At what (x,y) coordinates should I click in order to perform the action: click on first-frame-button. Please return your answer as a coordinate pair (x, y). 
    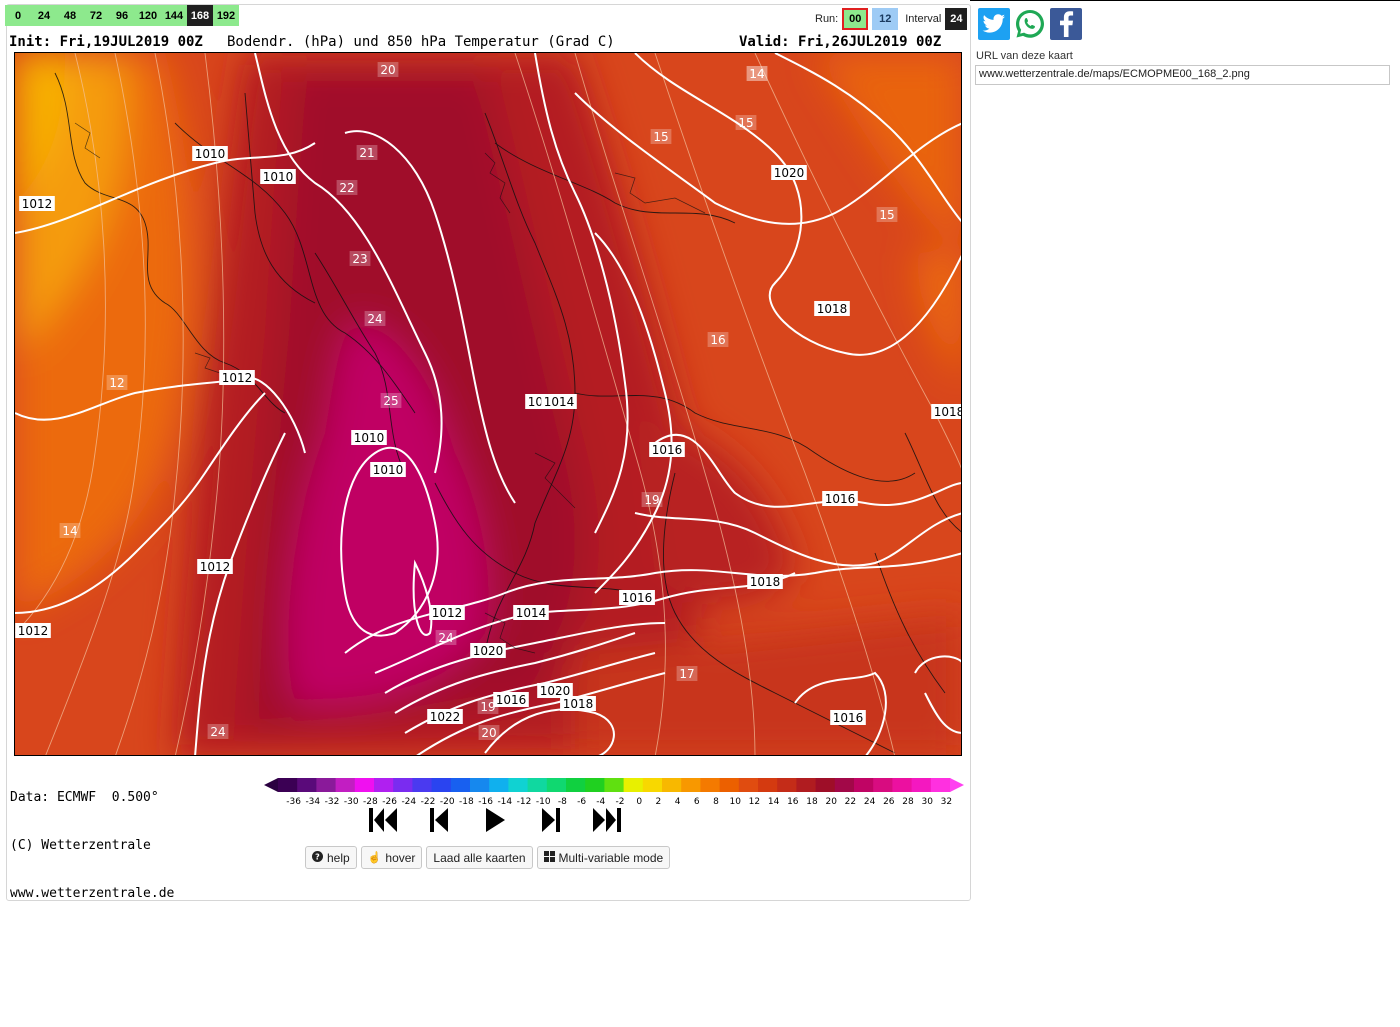
    Looking at the image, I should click on (383, 820).